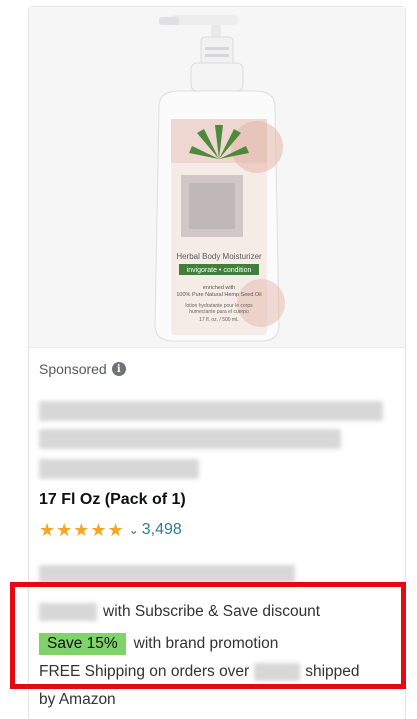 The height and width of the screenshot is (719, 417). Describe the element at coordinates (118, 369) in the screenshot. I see `info-icon: i` at that location.